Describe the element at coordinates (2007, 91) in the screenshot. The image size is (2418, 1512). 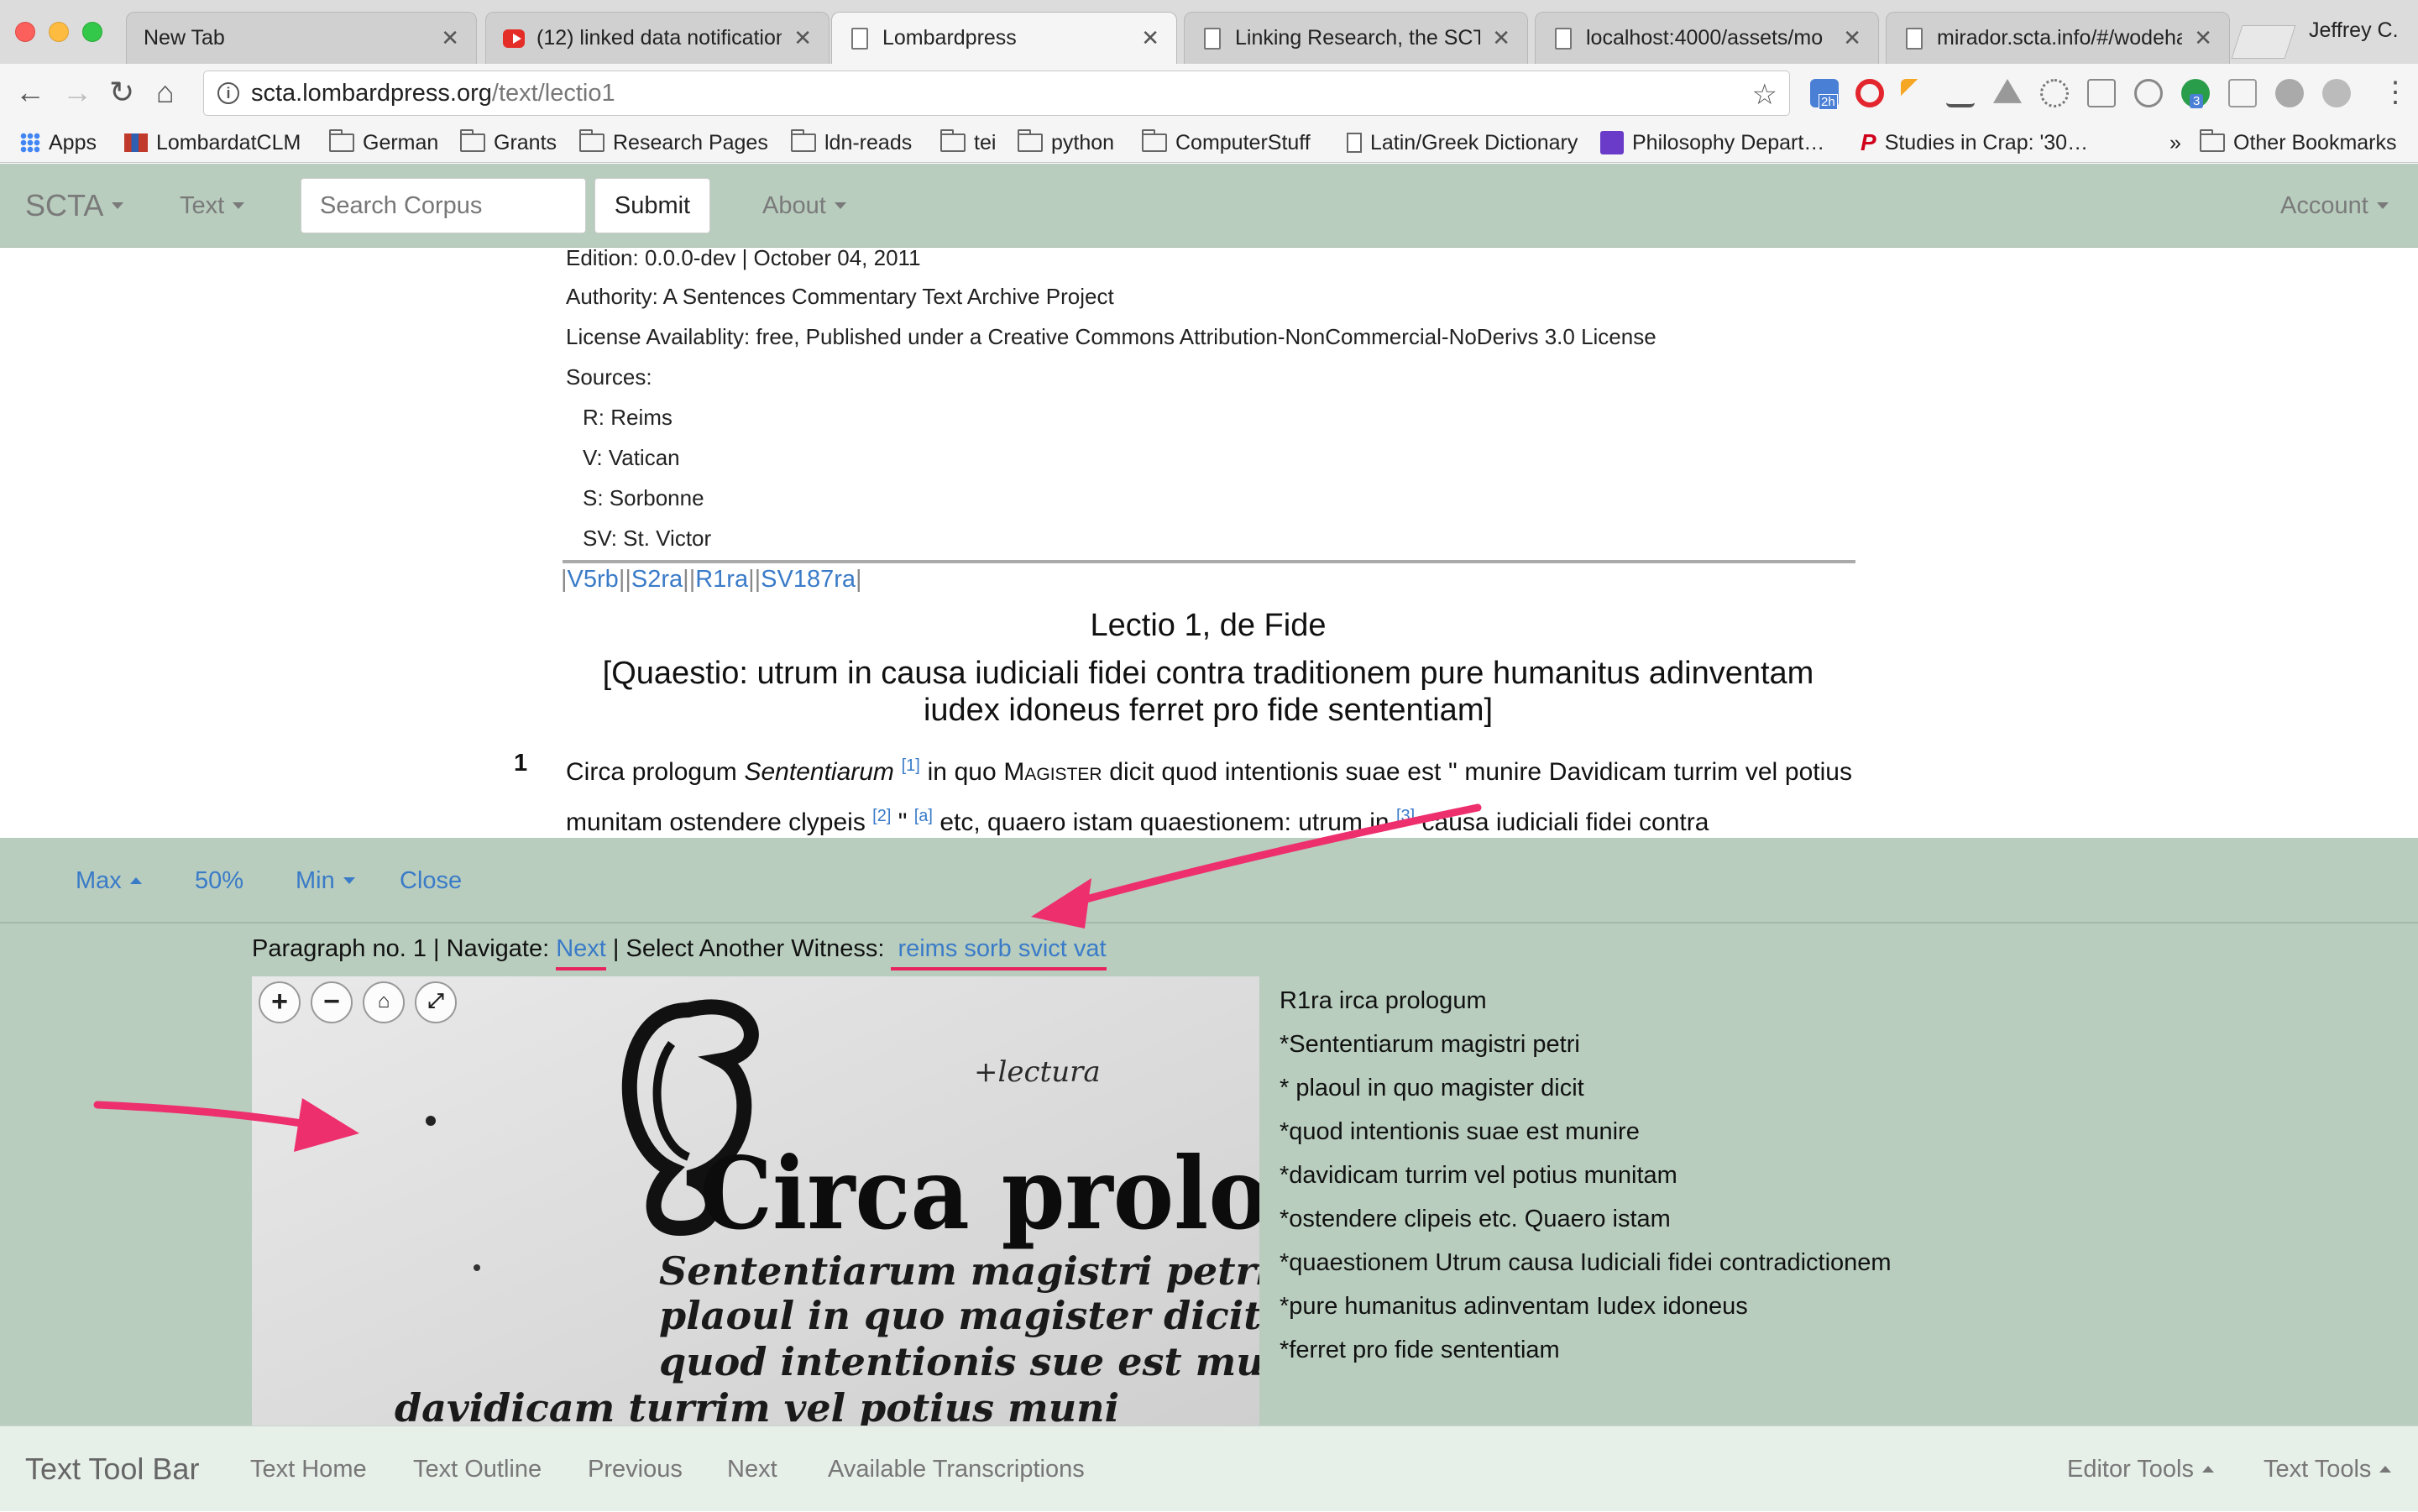
I see `drive-icon` at that location.